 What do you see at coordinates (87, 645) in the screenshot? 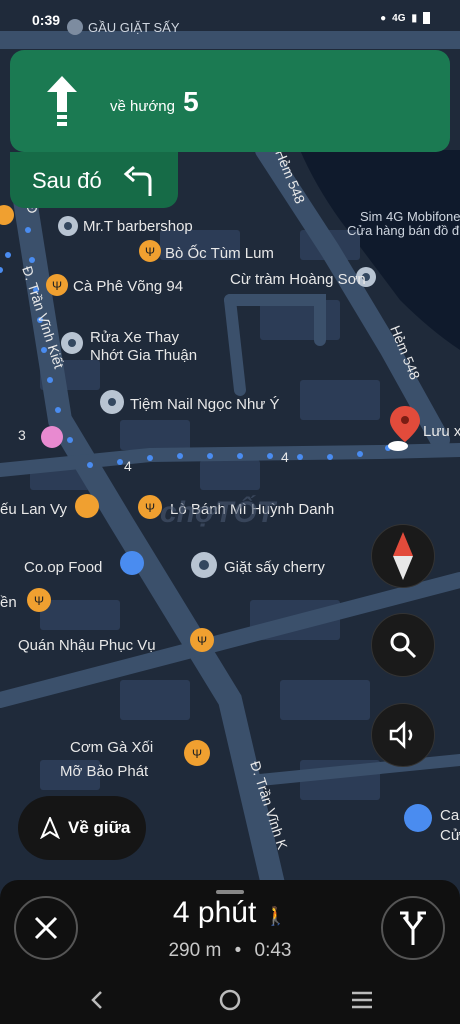
I see `poi-label: Quán Nhậu Phục Vụ` at bounding box center [87, 645].